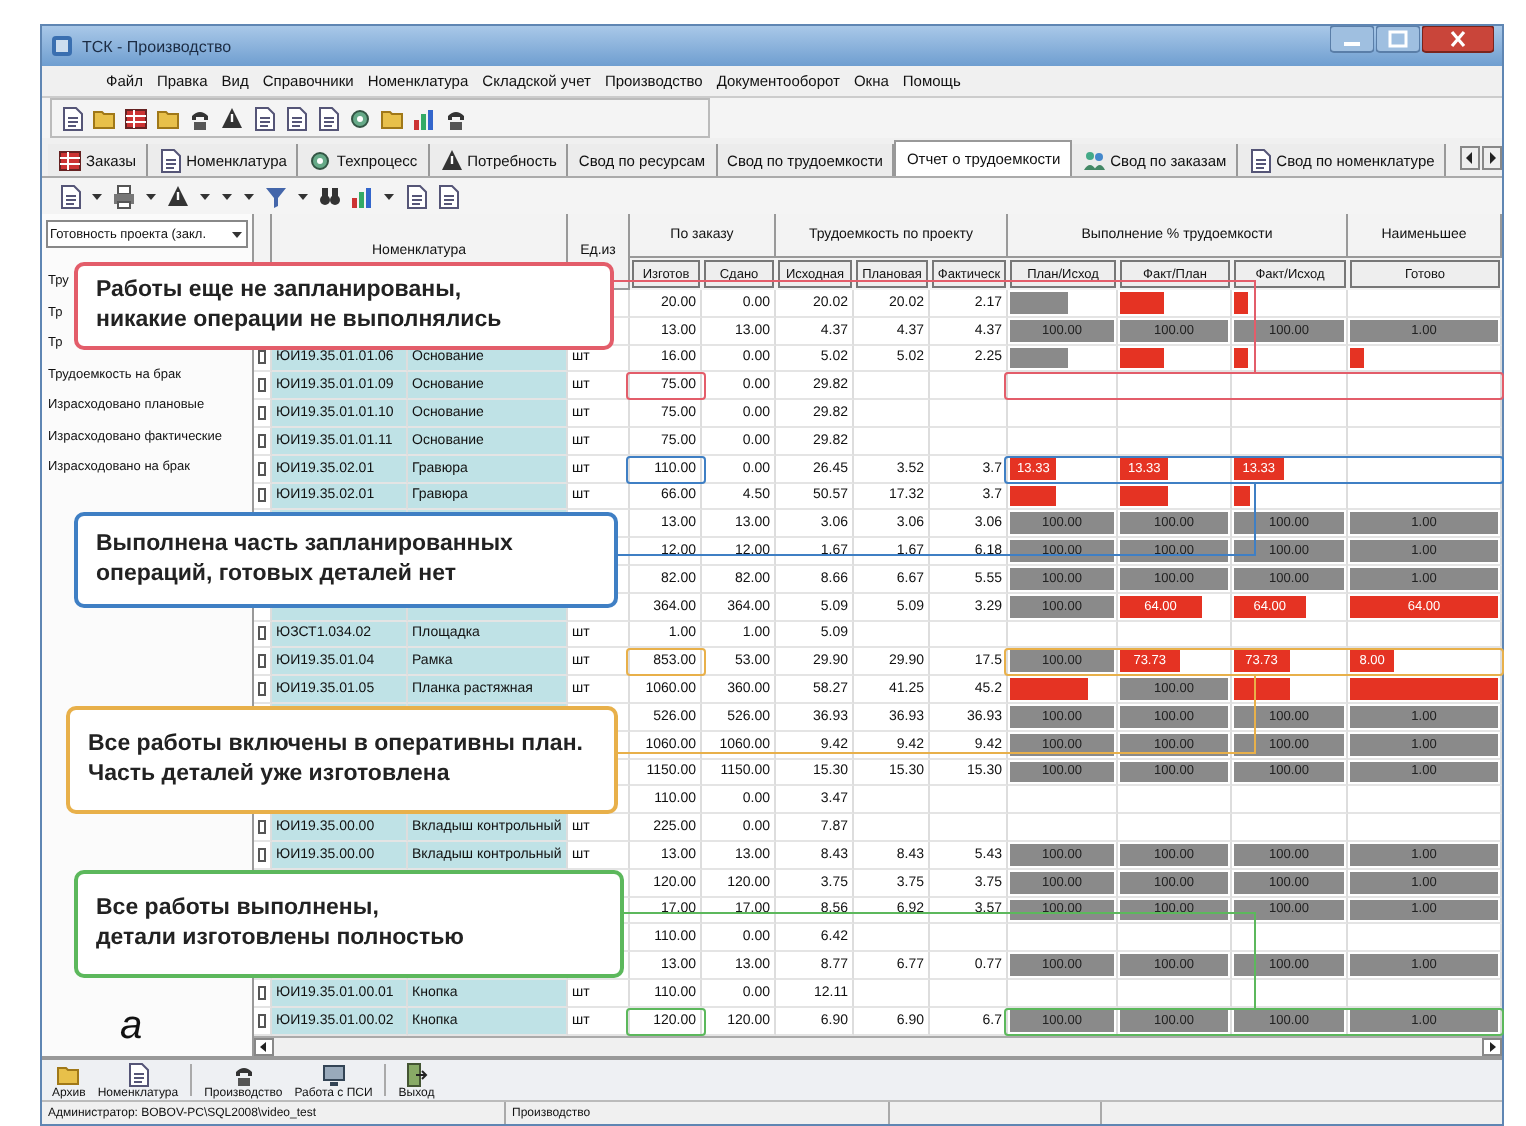 The image size is (1526, 1126). Describe the element at coordinates (349, 924) in the screenshot. I see `callout: Все работы выполнены, детали изготовлены полностью` at that location.